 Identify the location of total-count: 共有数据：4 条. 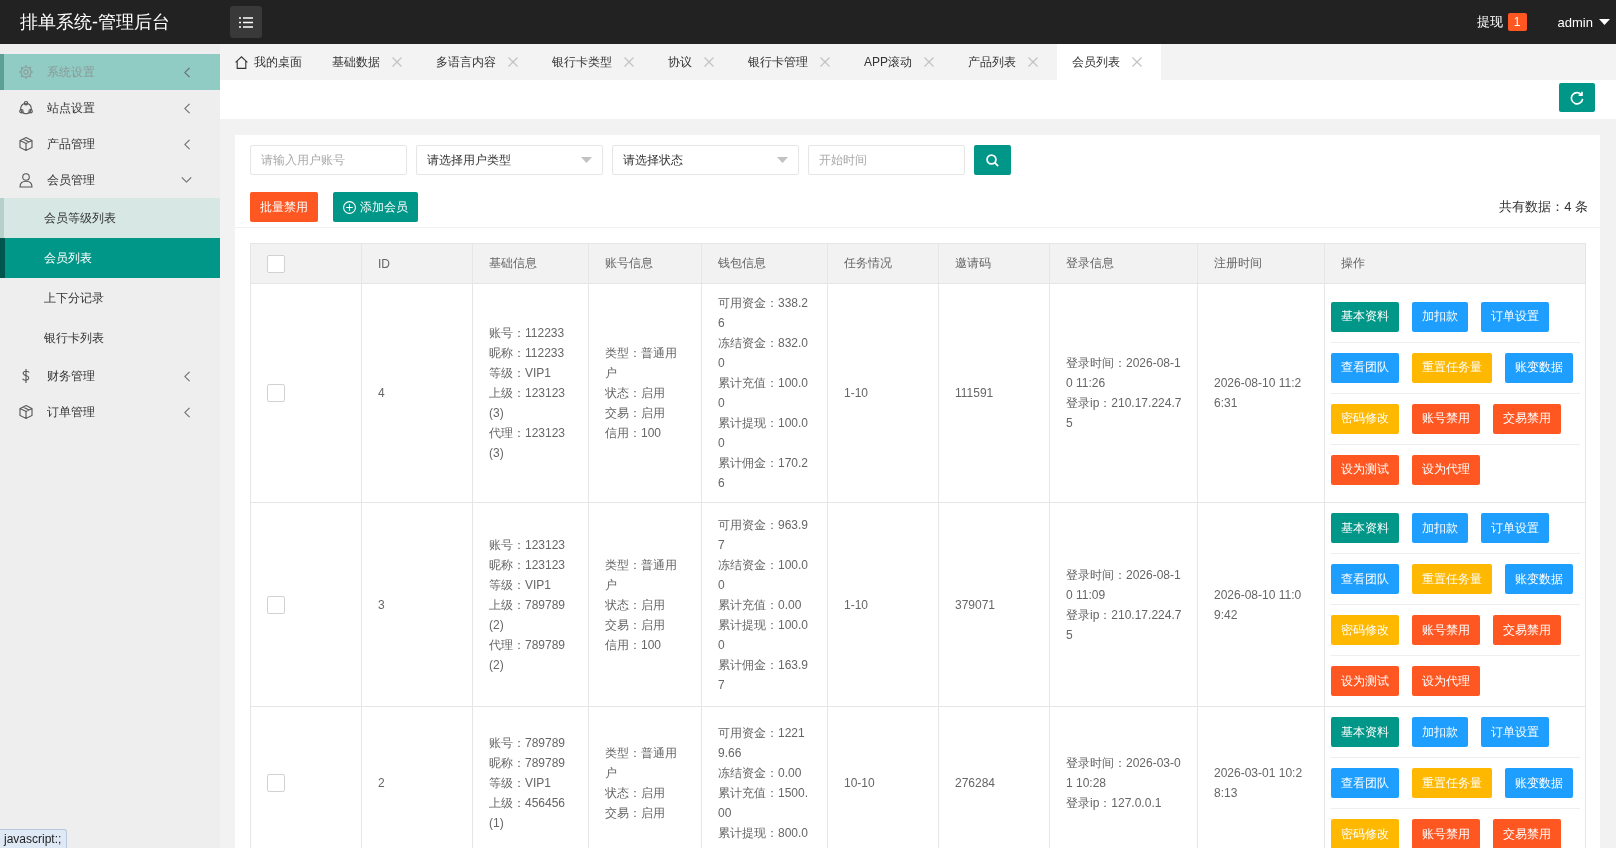
(1543, 207).